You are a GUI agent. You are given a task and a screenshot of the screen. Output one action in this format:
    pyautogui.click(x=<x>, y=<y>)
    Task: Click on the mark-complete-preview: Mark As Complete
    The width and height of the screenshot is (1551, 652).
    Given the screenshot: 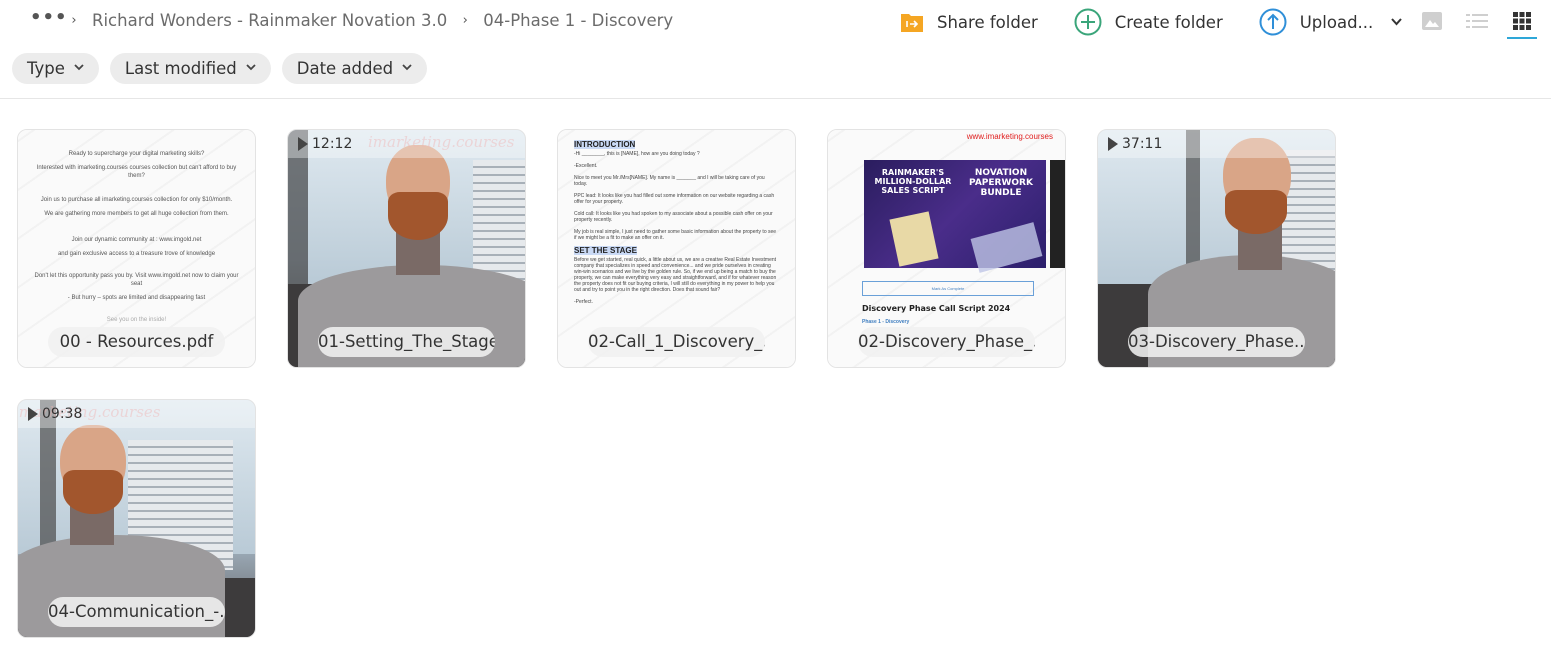 What is the action you would take?
    pyautogui.click(x=948, y=288)
    